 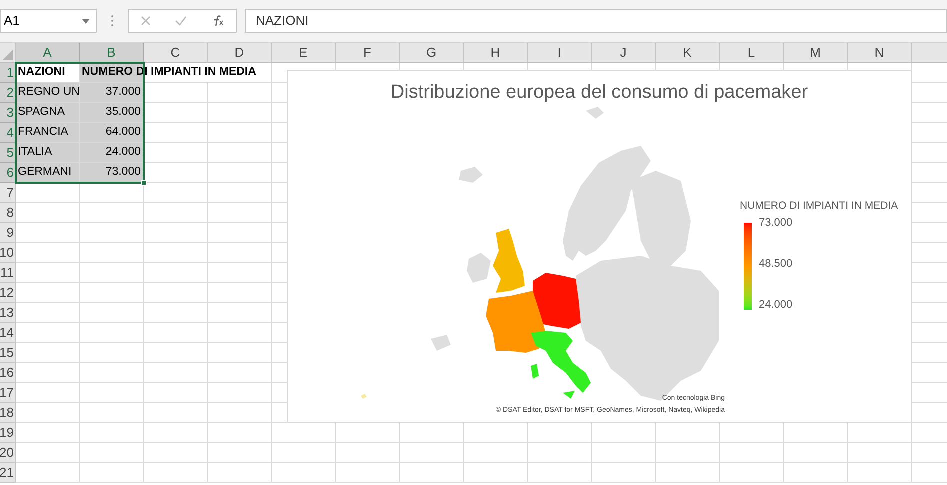 I want to click on row-header: 17, so click(x=8, y=393).